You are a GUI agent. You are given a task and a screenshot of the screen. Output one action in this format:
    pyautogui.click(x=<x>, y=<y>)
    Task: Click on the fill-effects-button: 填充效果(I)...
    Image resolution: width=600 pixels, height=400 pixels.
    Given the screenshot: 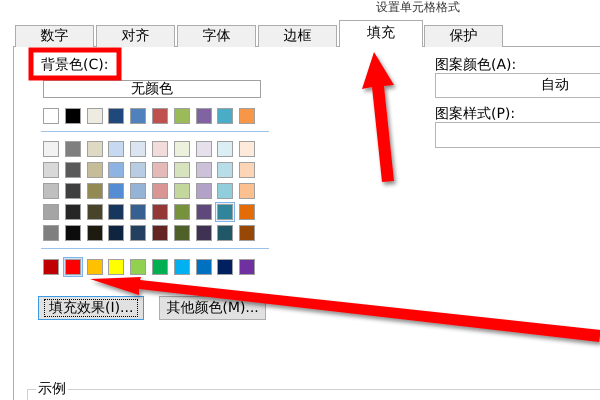 What is the action you would take?
    pyautogui.click(x=91, y=308)
    